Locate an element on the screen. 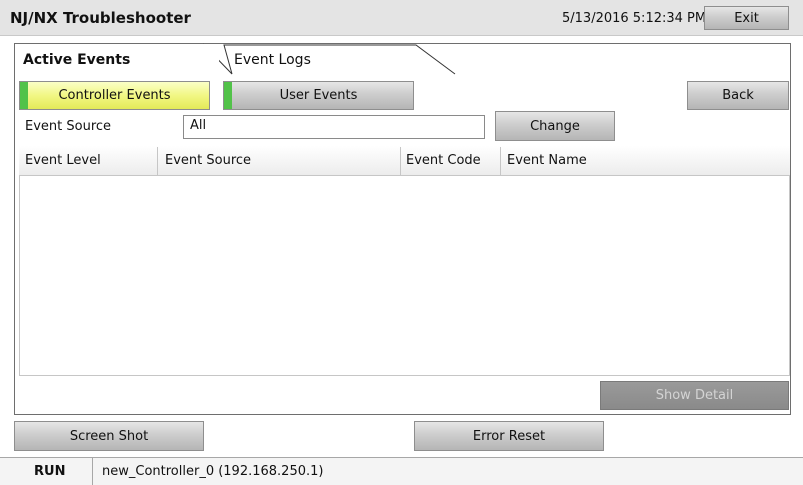  app-title: NJ/NX Troubleshooter is located at coordinates (100, 18).